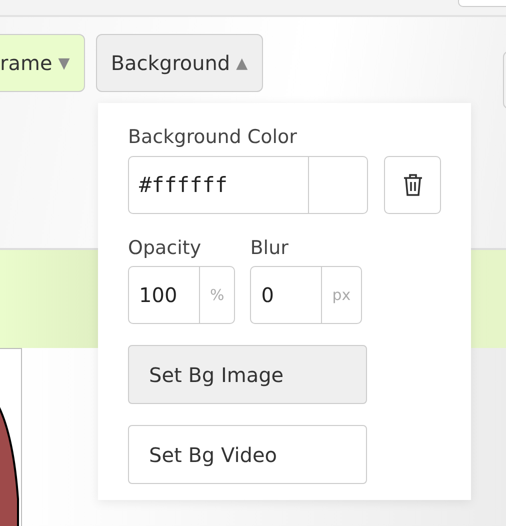 The image size is (506, 526). What do you see at coordinates (286, 295) in the screenshot?
I see `number-input: 0` at bounding box center [286, 295].